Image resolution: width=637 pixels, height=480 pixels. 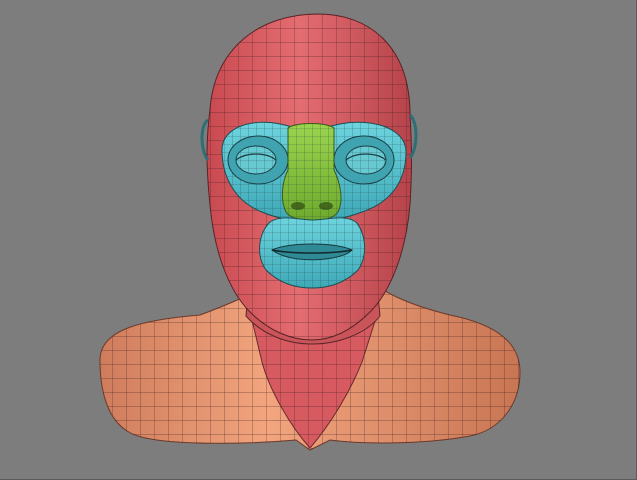 What do you see at coordinates (258, 160) in the screenshot?
I see `left-eye` at bounding box center [258, 160].